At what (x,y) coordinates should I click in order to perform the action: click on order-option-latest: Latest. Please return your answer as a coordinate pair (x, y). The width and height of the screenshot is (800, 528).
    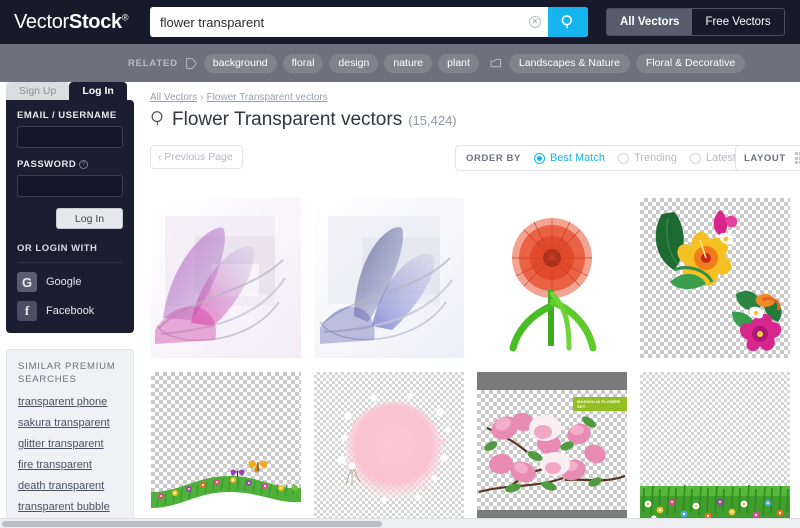
    Looking at the image, I should click on (713, 158).